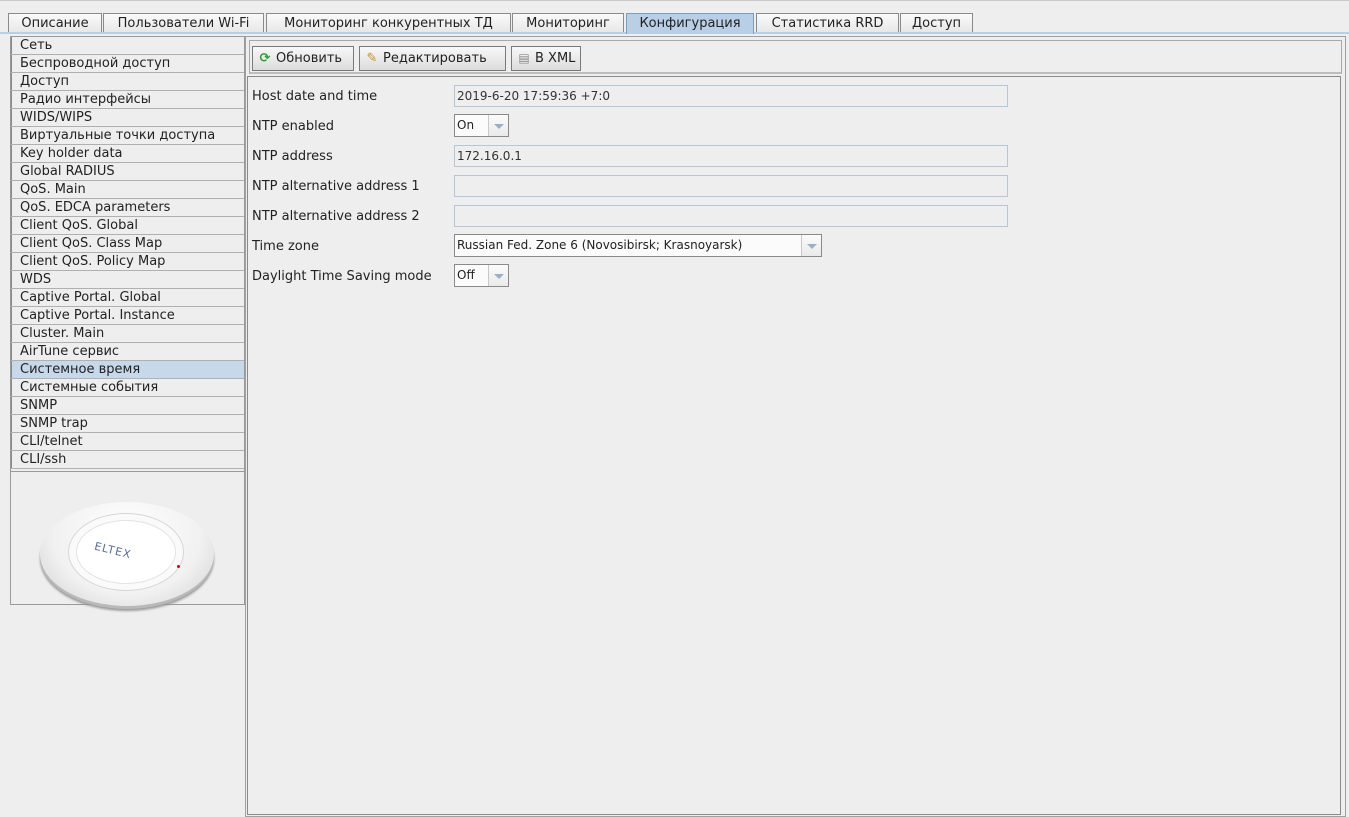 Image resolution: width=1349 pixels, height=817 pixels. I want to click on sidebar-item-access: Доступ, so click(127, 82).